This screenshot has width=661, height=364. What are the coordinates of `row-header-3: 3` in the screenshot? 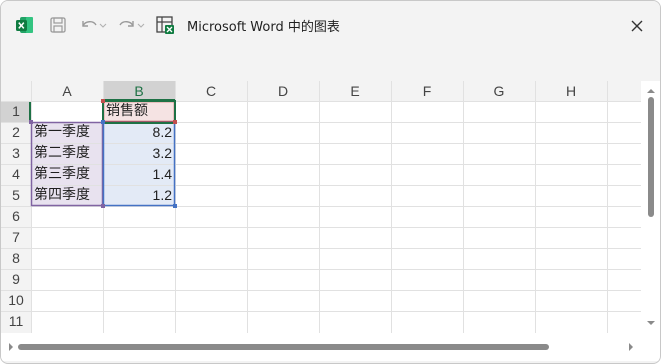 It's located at (16, 153).